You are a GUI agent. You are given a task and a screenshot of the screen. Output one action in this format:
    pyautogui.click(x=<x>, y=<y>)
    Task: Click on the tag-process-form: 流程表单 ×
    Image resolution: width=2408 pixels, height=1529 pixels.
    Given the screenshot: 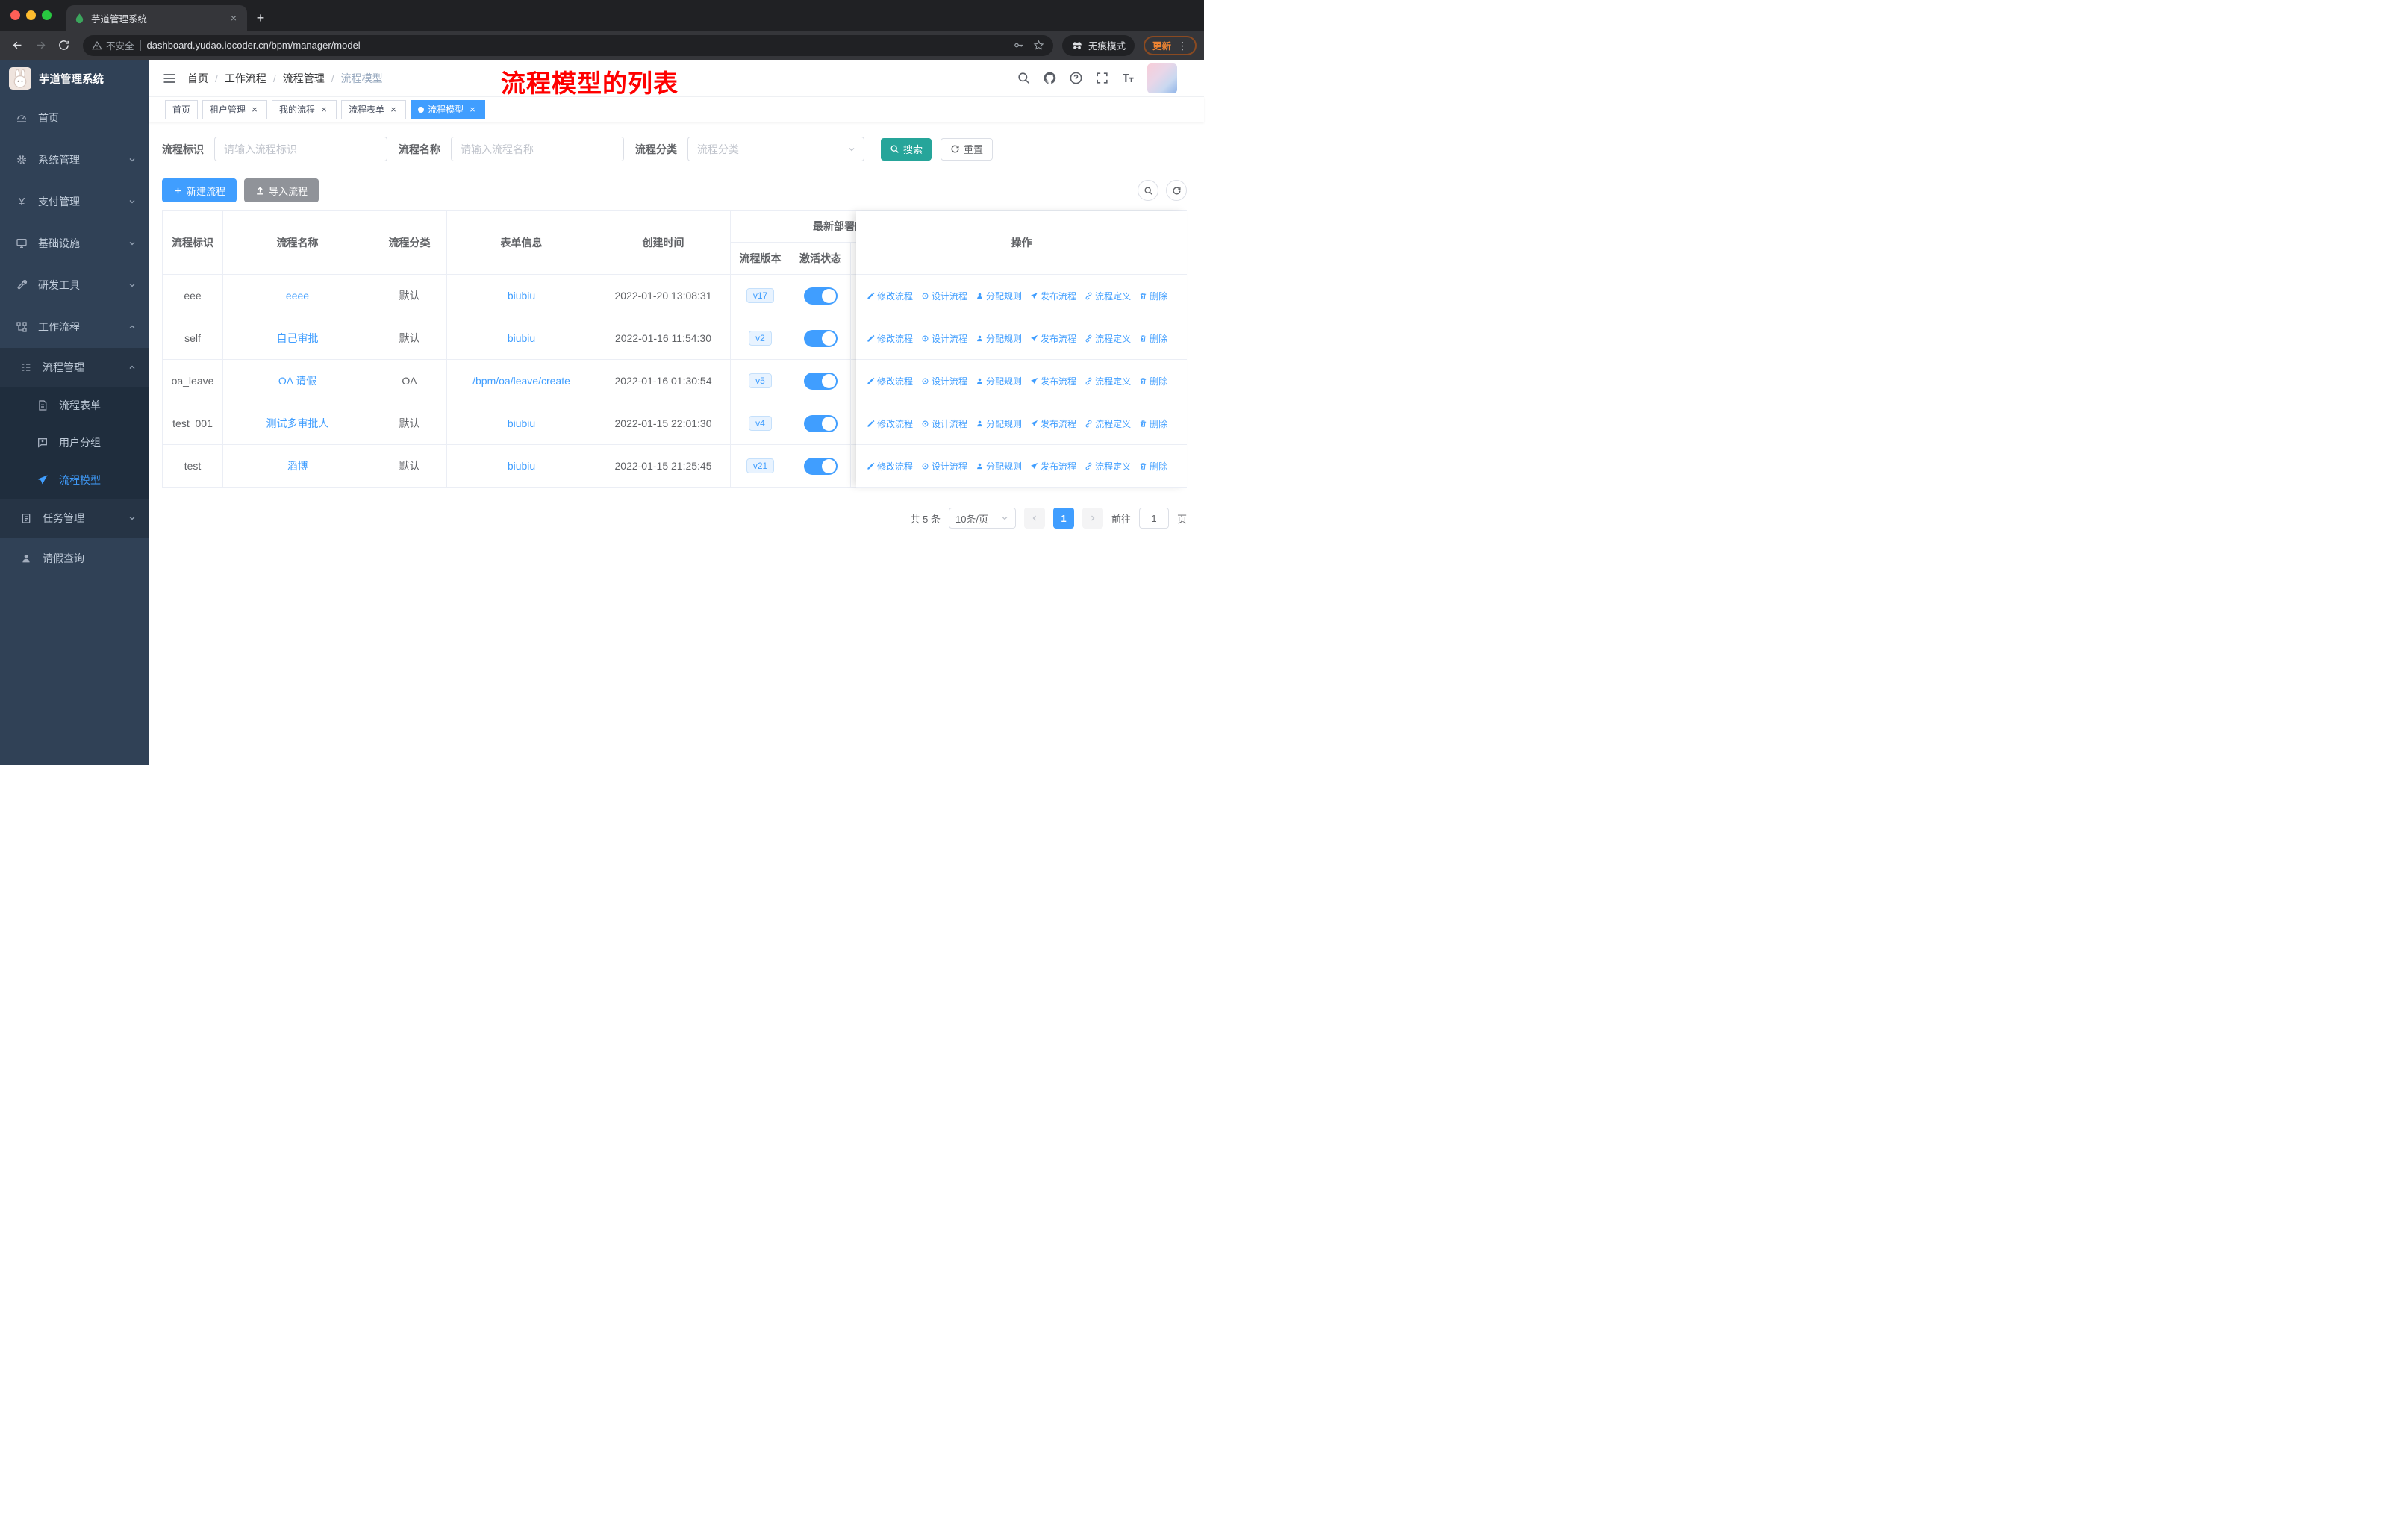 What is the action you would take?
    pyautogui.click(x=374, y=109)
    